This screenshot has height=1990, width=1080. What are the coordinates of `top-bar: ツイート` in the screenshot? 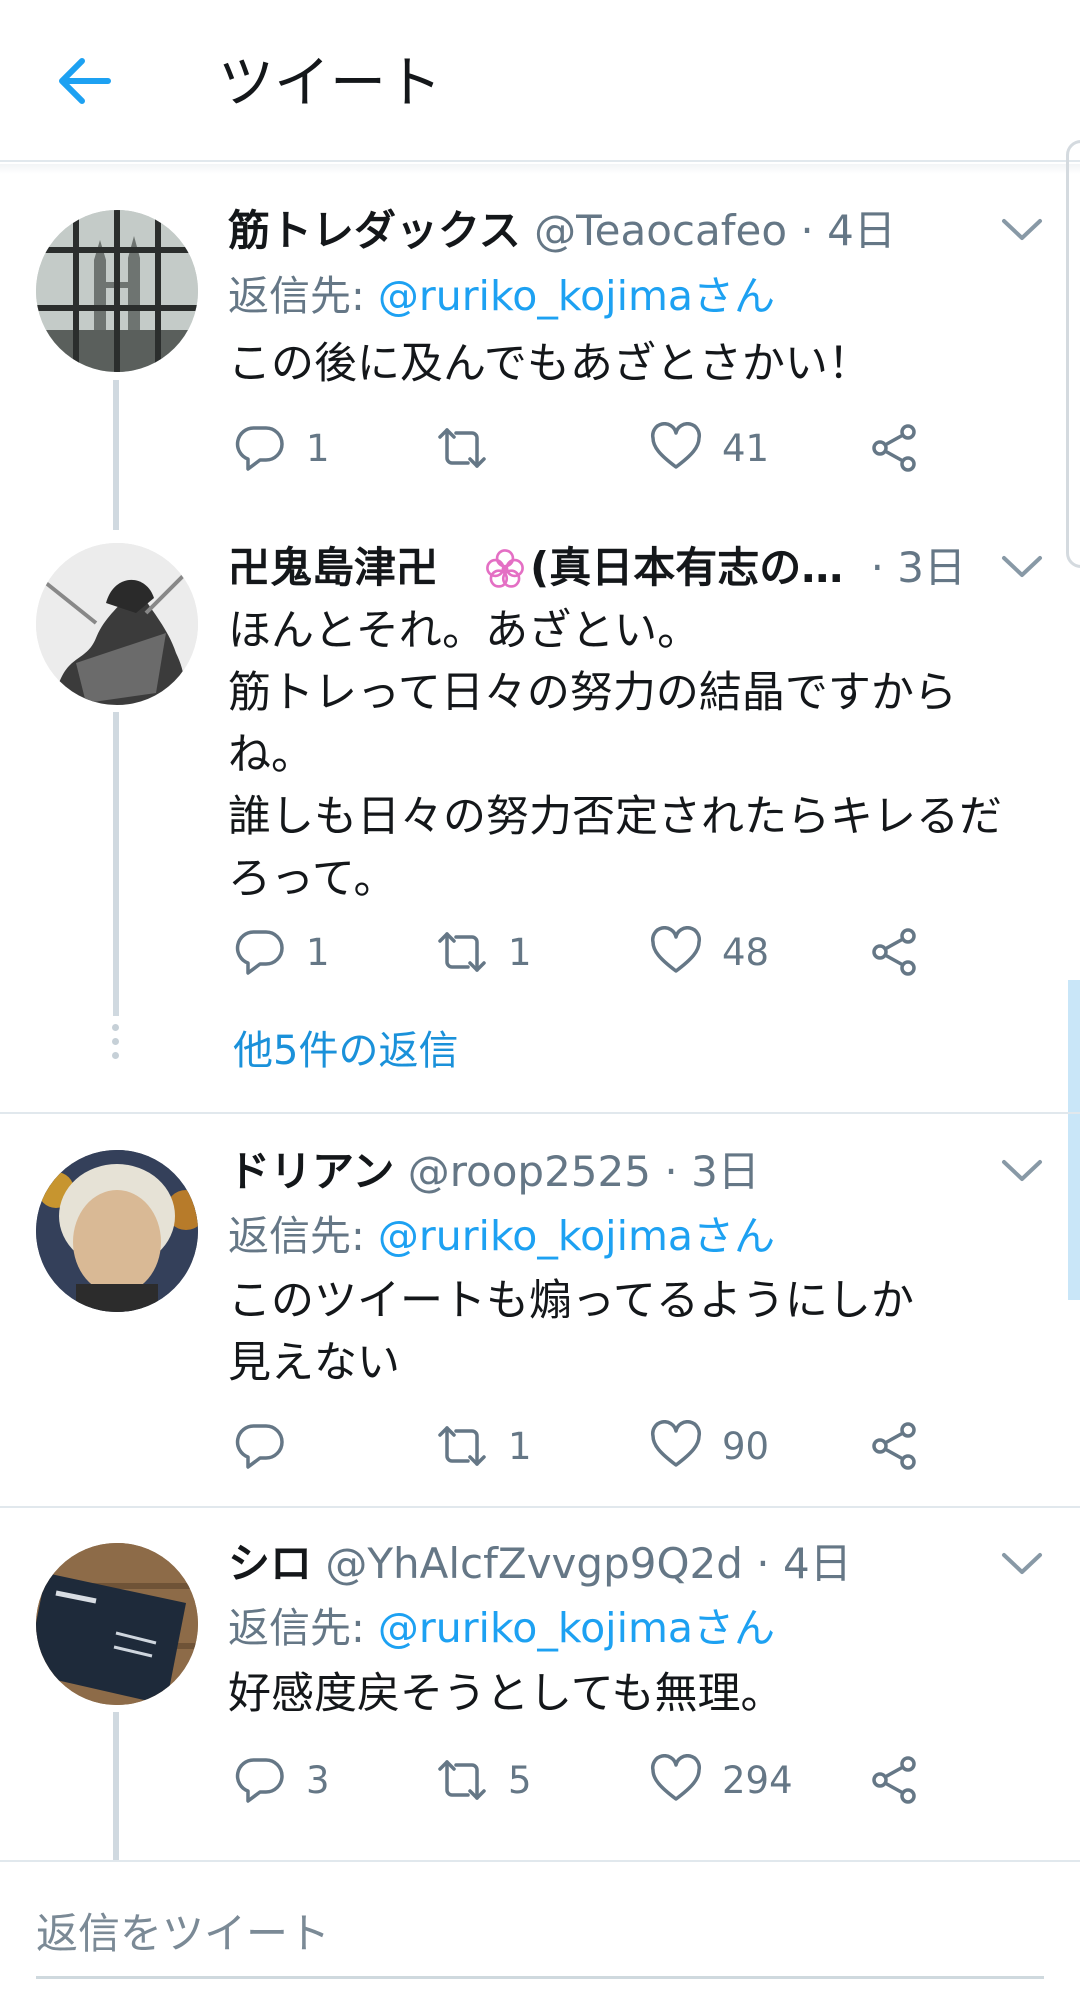 It's located at (540, 81).